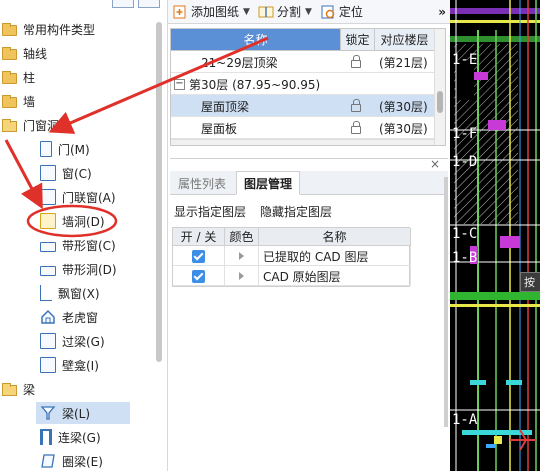  Describe the element at coordinates (309, 183) in the screenshot. I see `panel-tabbar: 属性列表 图层管理` at that location.